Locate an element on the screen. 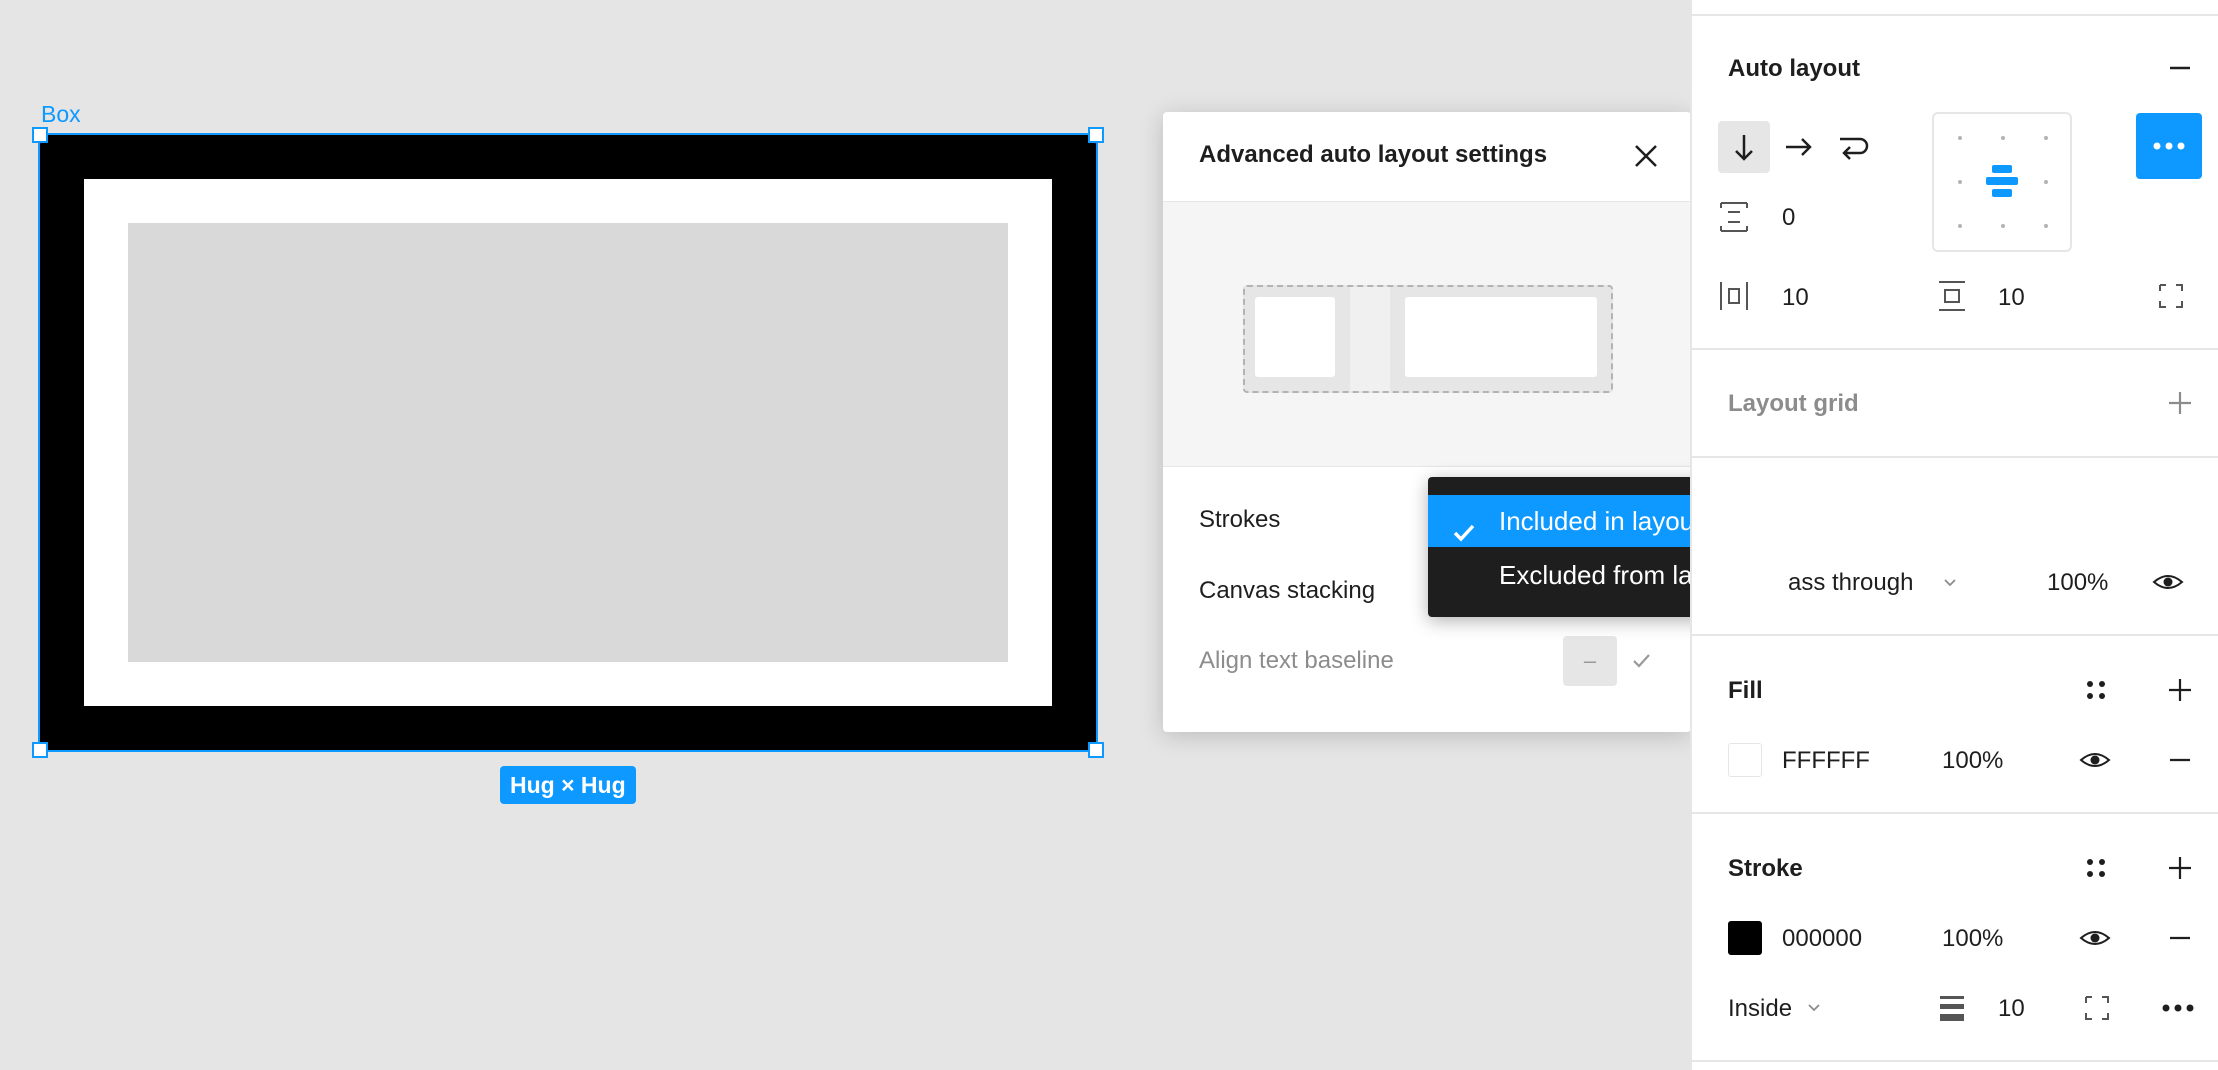 This screenshot has height=1070, width=2218. individual-strokes-icon is located at coordinates (2097, 1008).